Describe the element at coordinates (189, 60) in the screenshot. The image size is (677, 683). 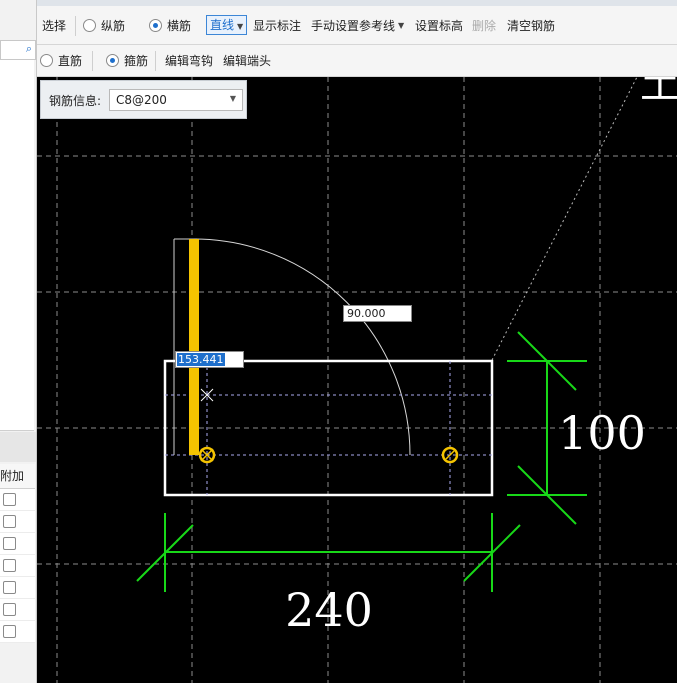
I see `edit-hook-button: 编辑弯钩` at that location.